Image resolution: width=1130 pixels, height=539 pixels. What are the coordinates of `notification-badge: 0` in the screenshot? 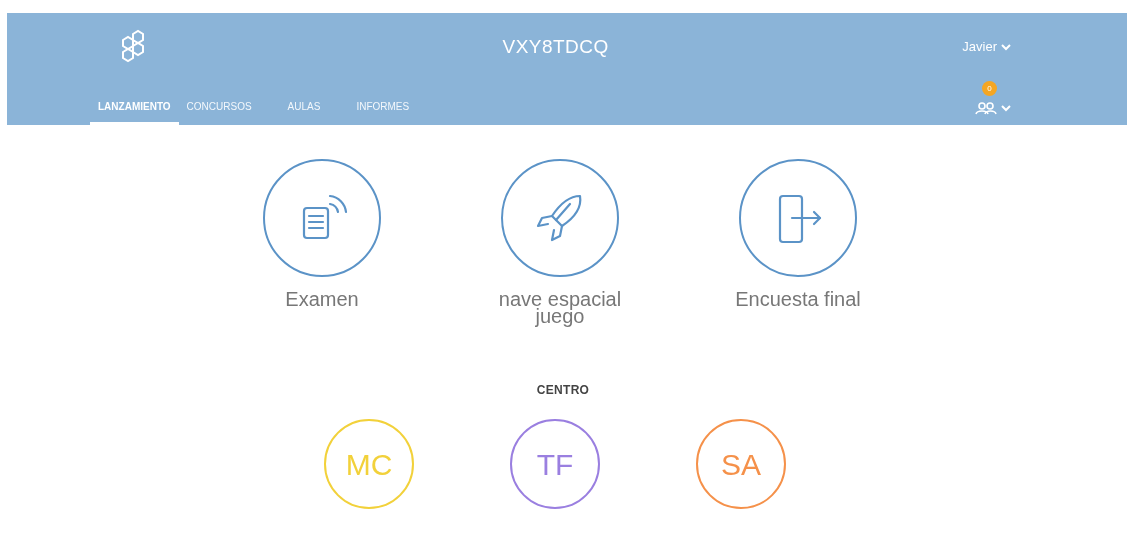 It's located at (989, 88).